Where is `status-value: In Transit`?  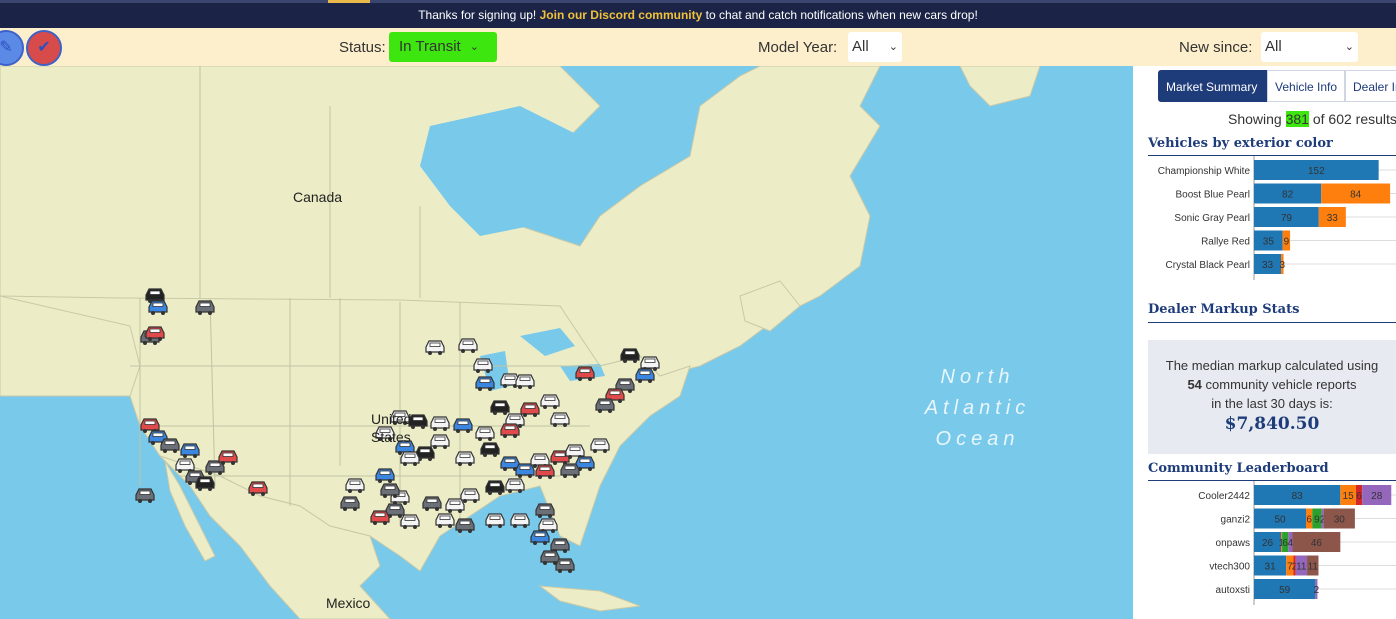
status-value: In Transit is located at coordinates (430, 46).